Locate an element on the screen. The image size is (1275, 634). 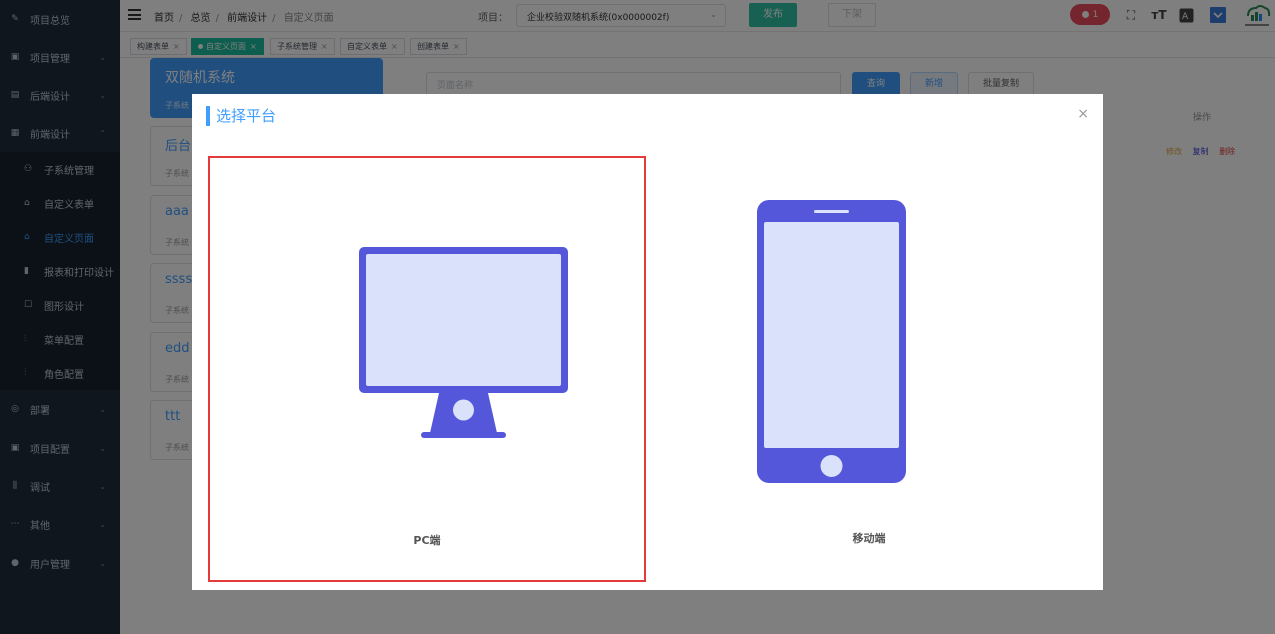
platform-option-label: PC端 is located at coordinates (427, 540).